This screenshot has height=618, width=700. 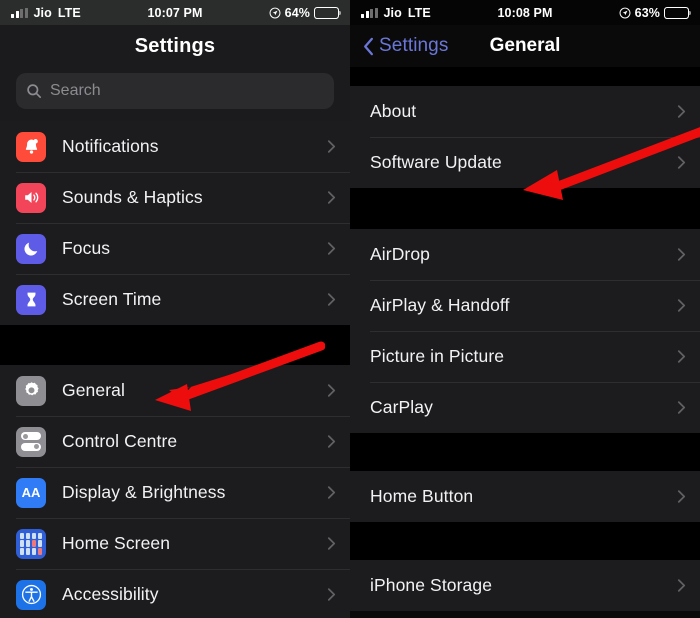 I want to click on battery-percent-label: 63%, so click(x=647, y=12).